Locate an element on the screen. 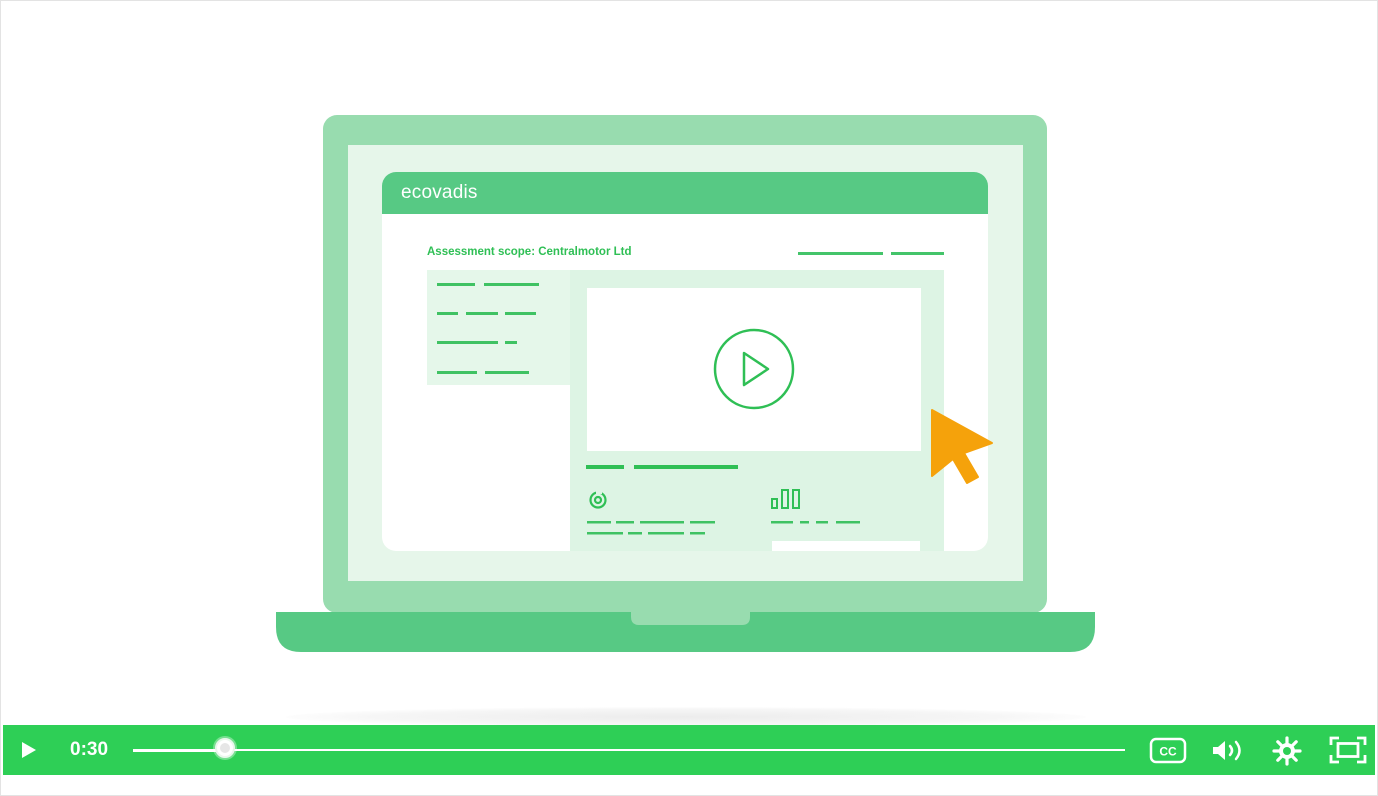 Image resolution: width=1378 pixels, height=796 pixels. fullscreen-button is located at coordinates (1348, 750).